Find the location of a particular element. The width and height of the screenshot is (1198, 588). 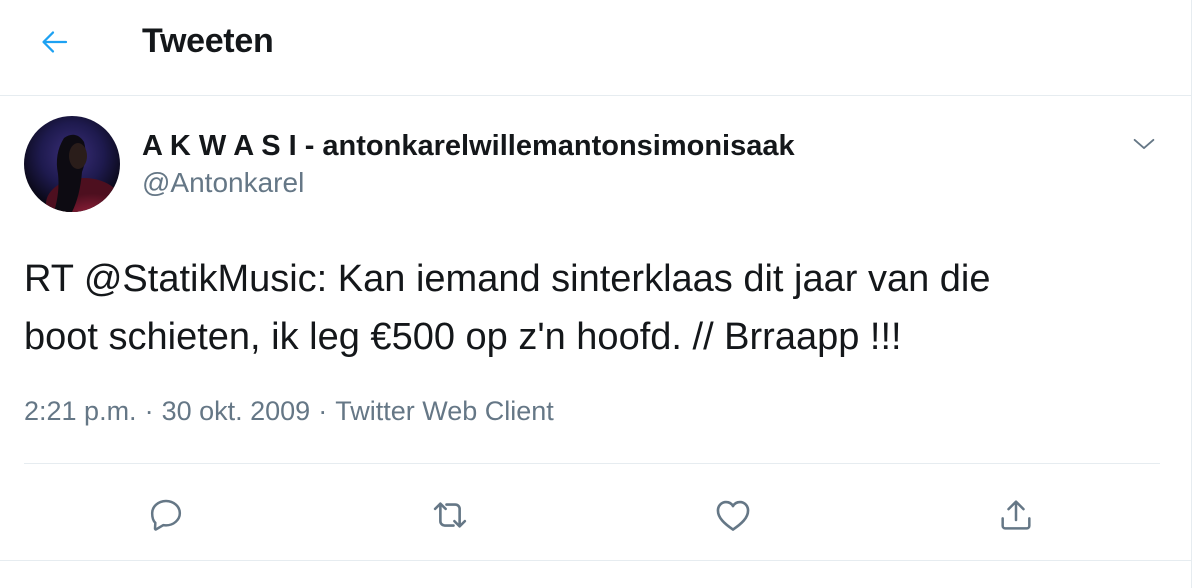

back-button is located at coordinates (54, 42).